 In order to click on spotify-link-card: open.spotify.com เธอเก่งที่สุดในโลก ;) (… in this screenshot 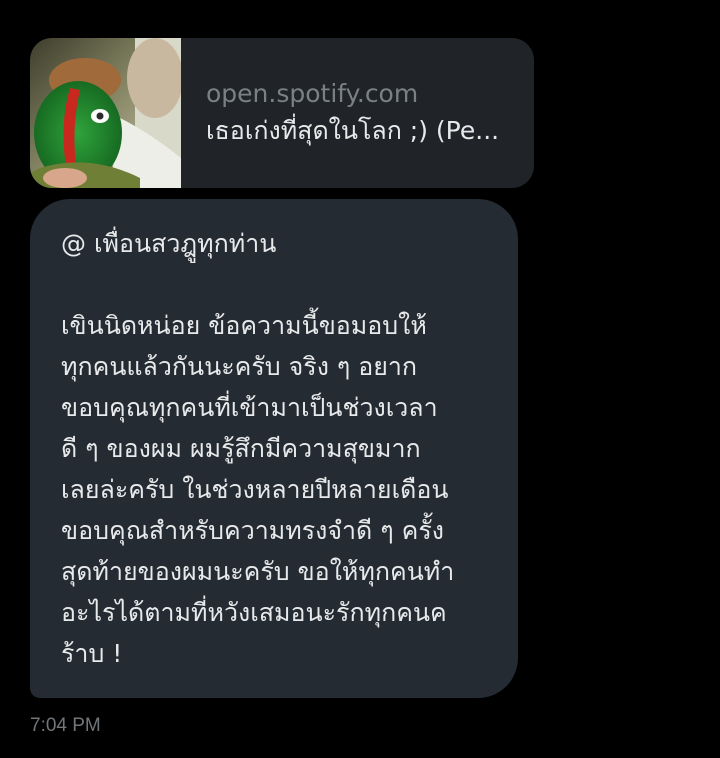, I will do `click(282, 113)`.